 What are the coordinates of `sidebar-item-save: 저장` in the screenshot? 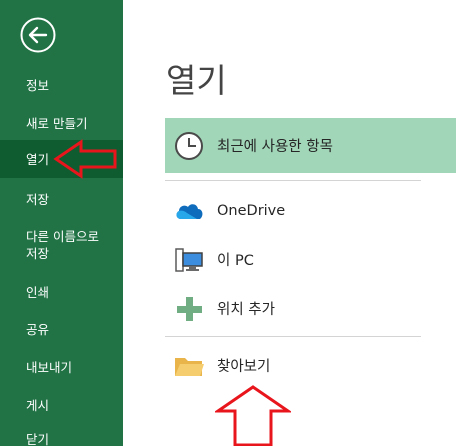 It's located at (61, 199).